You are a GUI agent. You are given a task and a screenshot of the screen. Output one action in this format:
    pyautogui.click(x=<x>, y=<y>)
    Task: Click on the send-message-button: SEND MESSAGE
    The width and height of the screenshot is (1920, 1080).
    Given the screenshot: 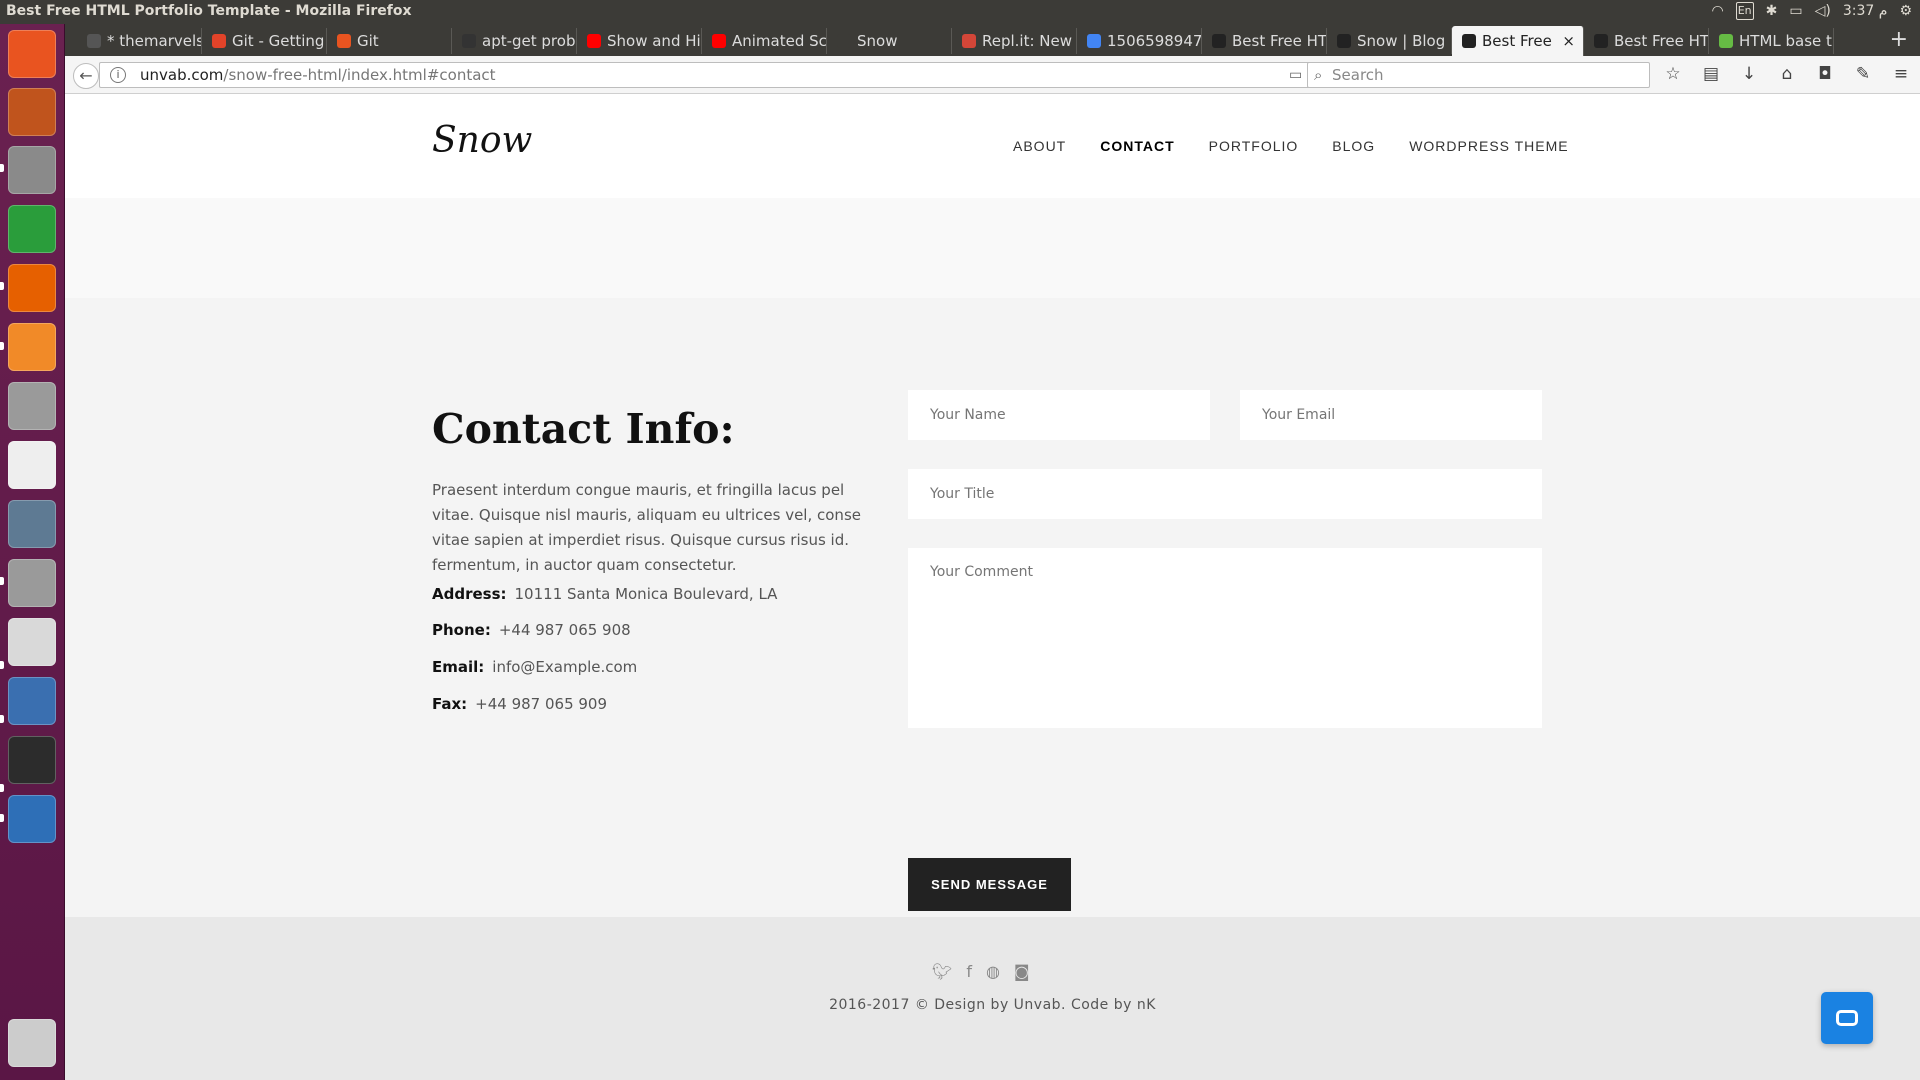 What is the action you would take?
    pyautogui.click(x=989, y=884)
    